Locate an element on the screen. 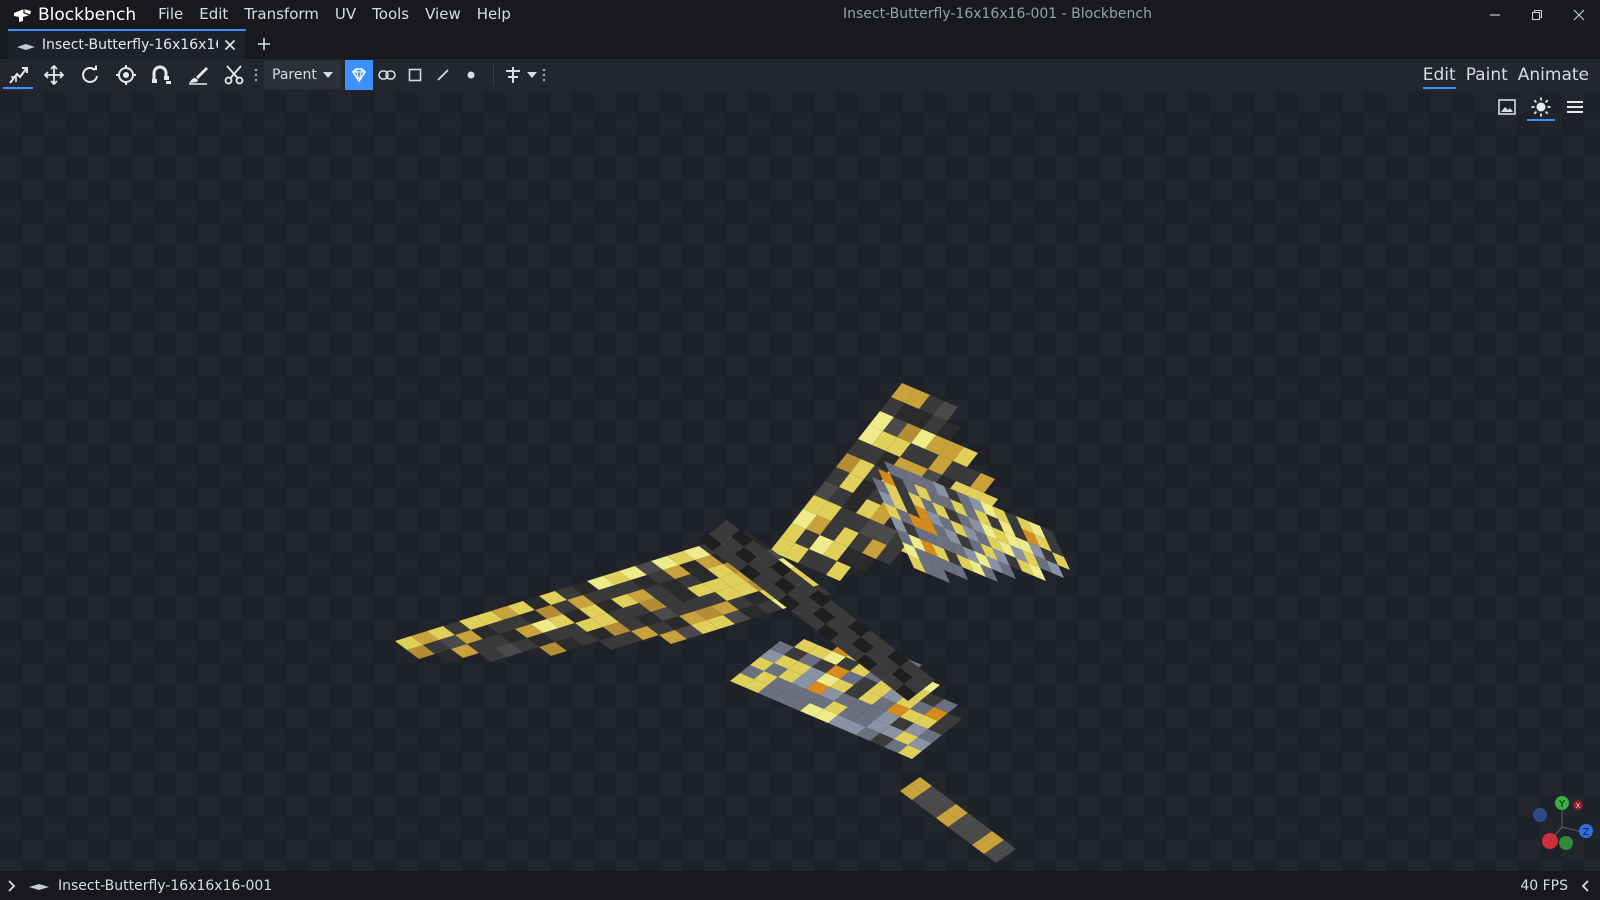 The height and width of the screenshot is (900, 1600). transform-space-select: Parent is located at coordinates (302, 75).